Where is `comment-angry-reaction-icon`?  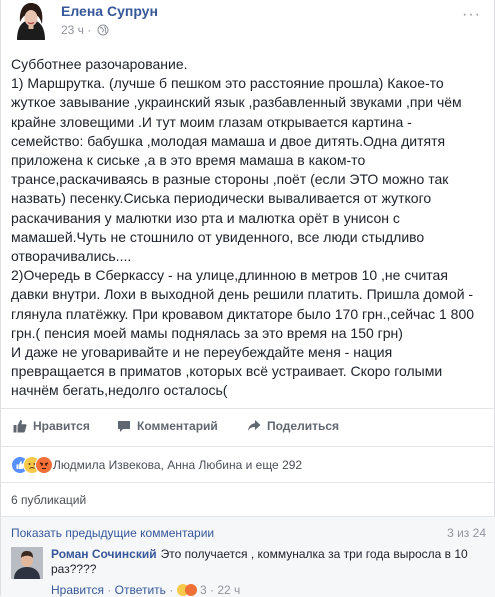
comment-angry-reaction-icon is located at coordinates (190, 590).